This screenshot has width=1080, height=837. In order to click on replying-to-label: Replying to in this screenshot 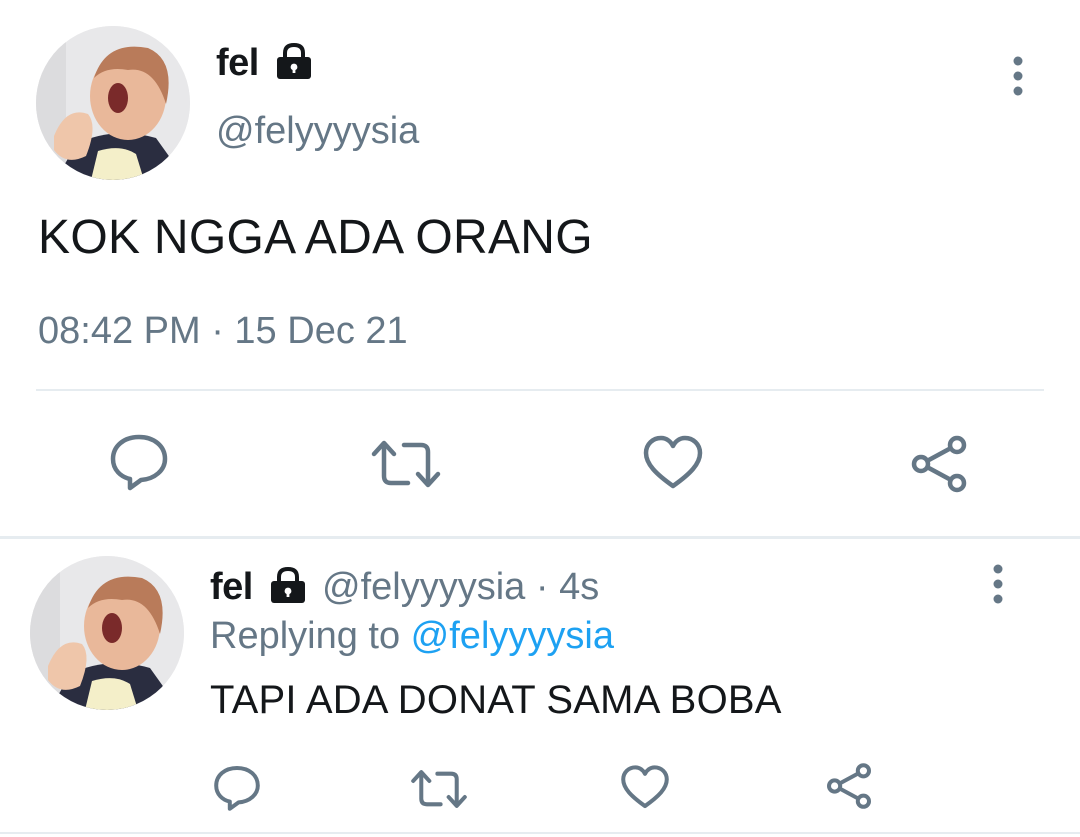, I will do `click(310, 636)`.